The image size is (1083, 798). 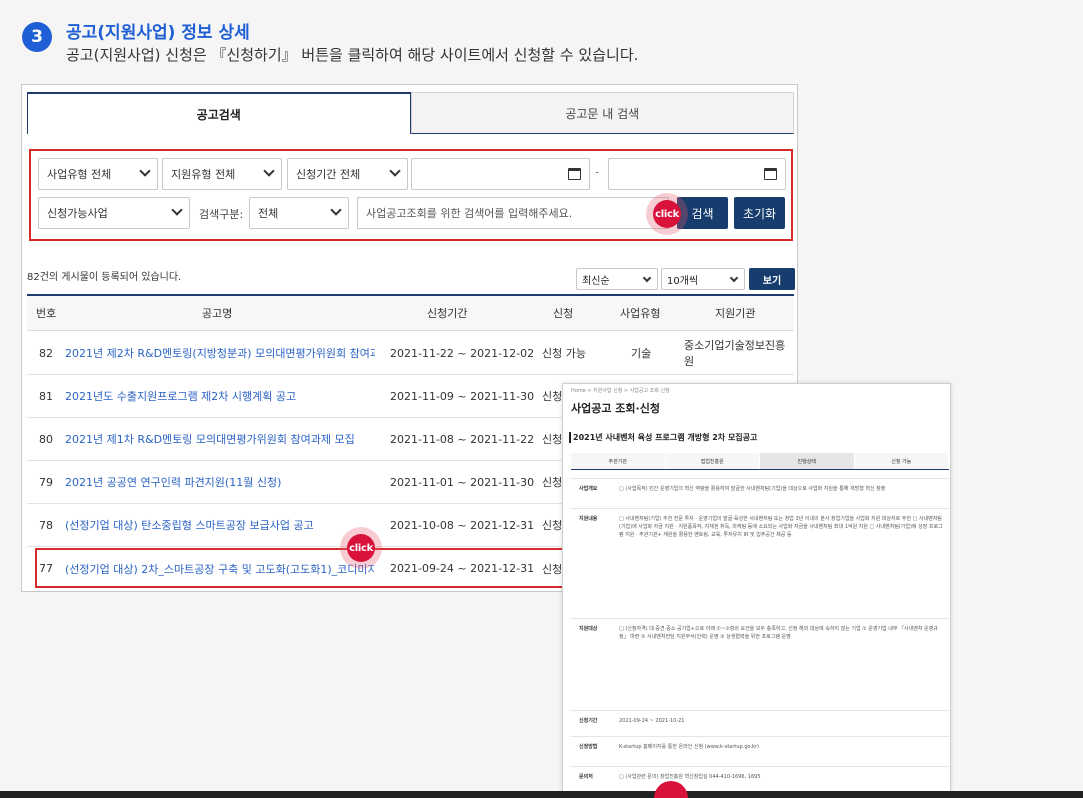 I want to click on business-type-select: 사업유형 전체, so click(x=98, y=174).